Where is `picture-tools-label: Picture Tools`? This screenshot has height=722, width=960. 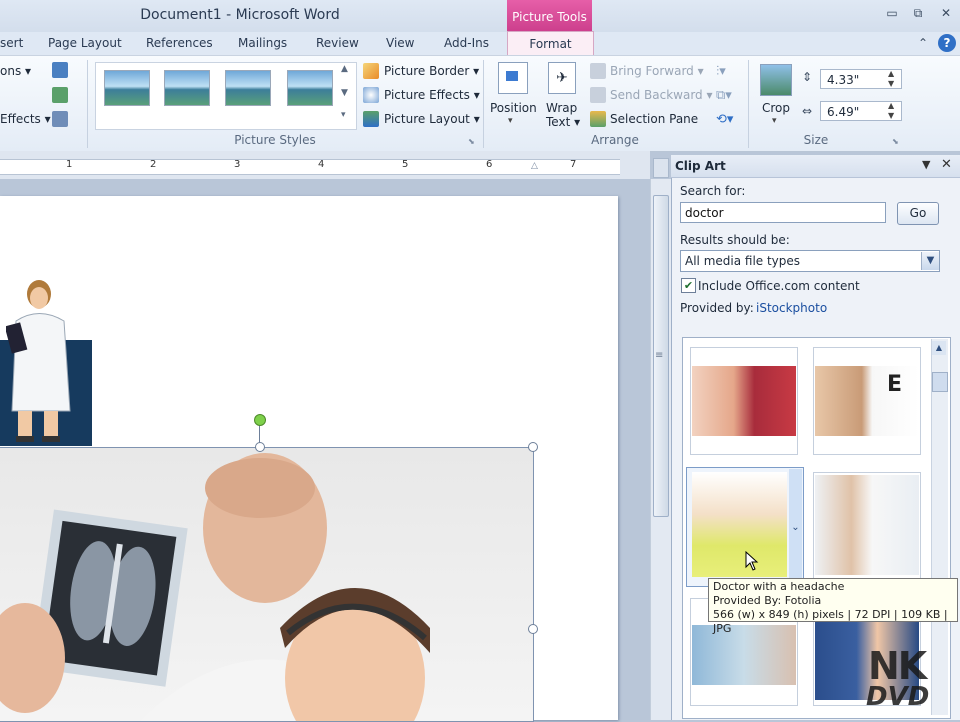 picture-tools-label: Picture Tools is located at coordinates (549, 16).